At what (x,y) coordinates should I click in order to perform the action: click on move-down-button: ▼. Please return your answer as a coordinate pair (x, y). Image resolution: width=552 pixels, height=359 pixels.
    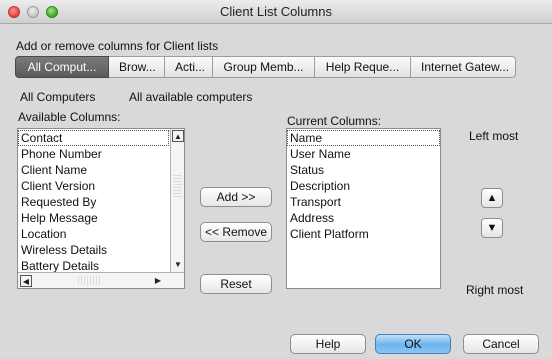
    Looking at the image, I should click on (492, 228).